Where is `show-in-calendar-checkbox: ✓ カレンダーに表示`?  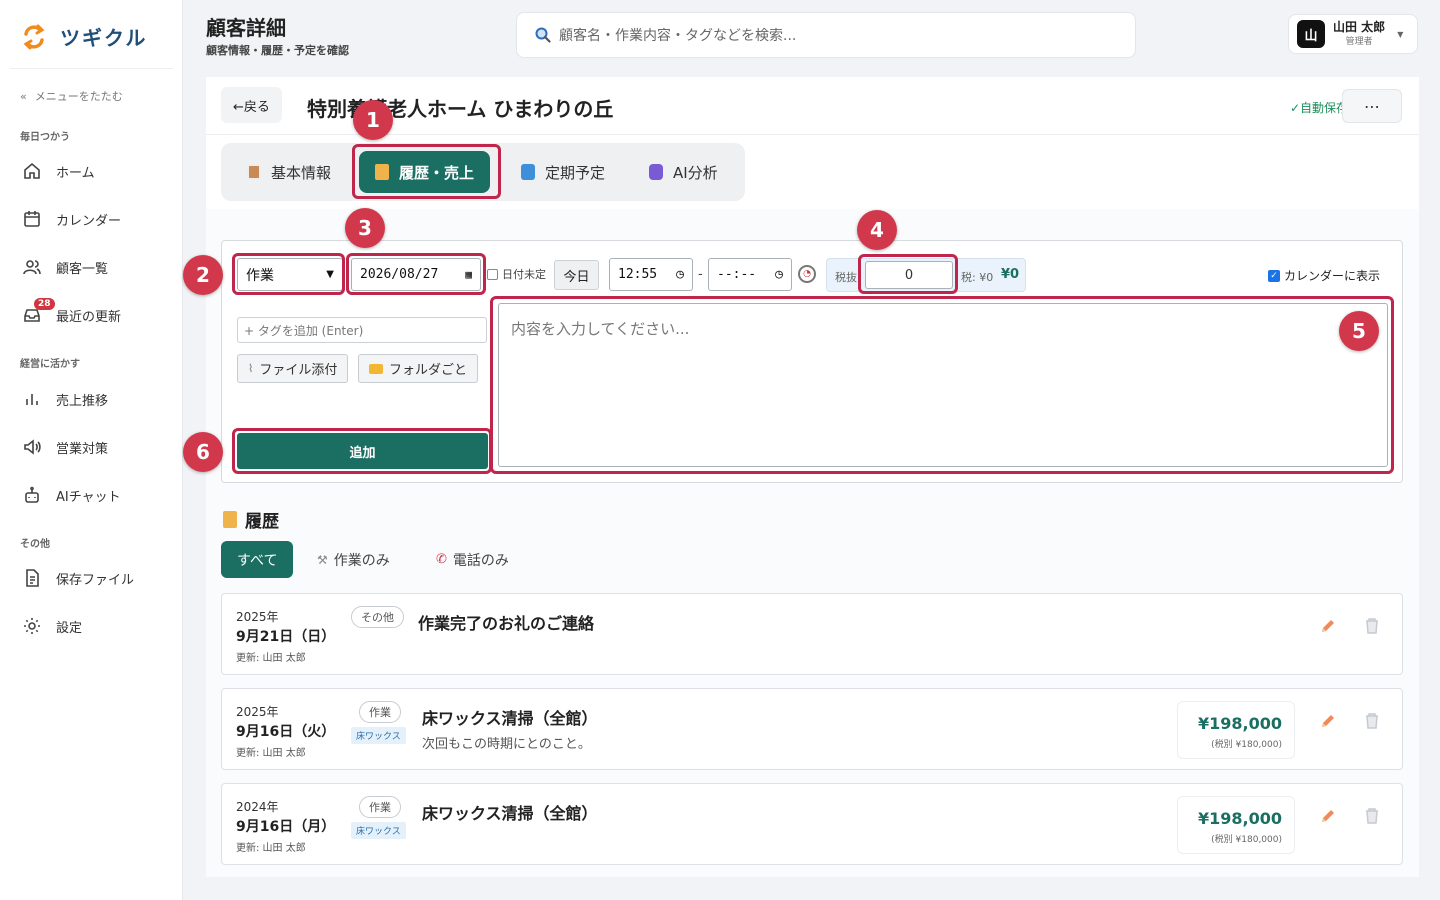
show-in-calendar-checkbox: ✓ カレンダーに表示 is located at coordinates (1324, 275).